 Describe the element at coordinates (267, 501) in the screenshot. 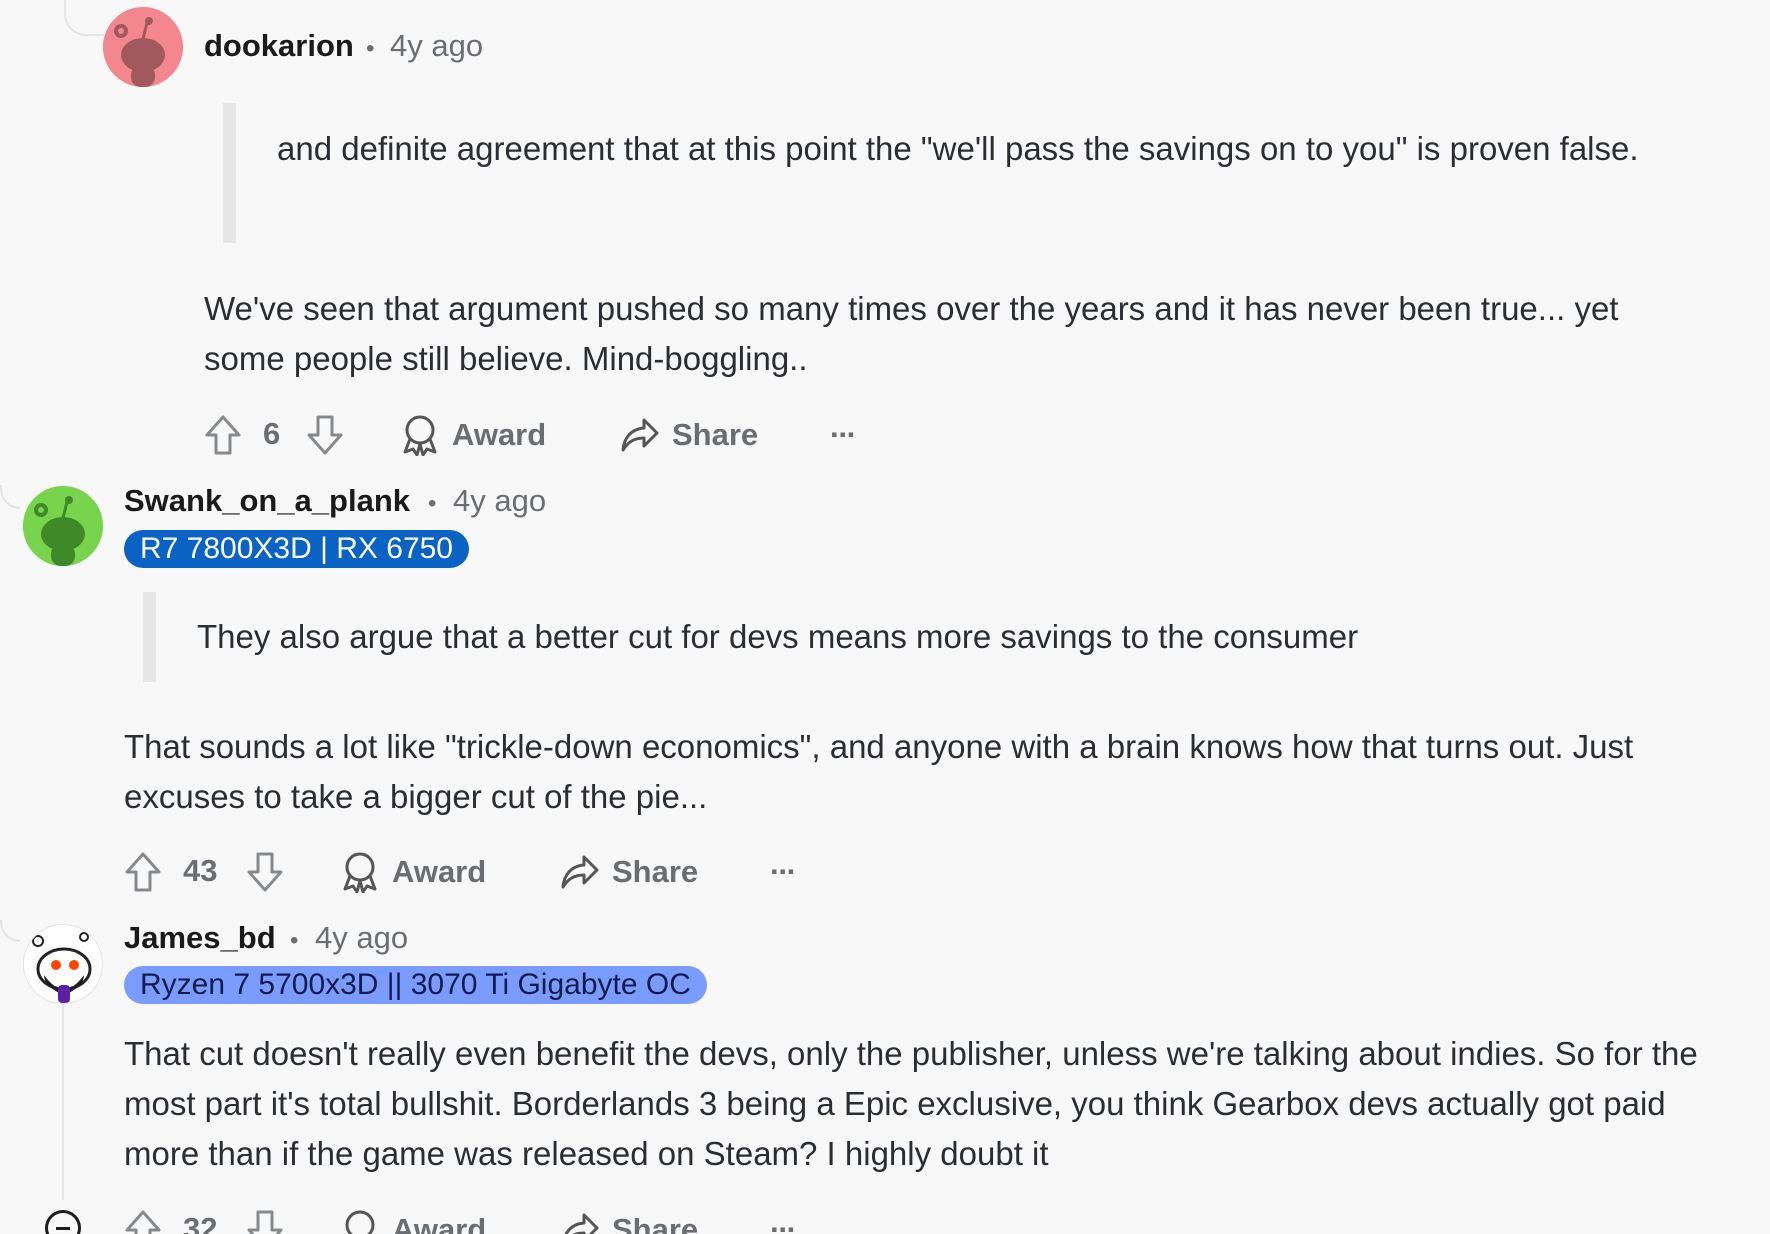

I see `comment-author: Swank_on_a_plank` at that location.